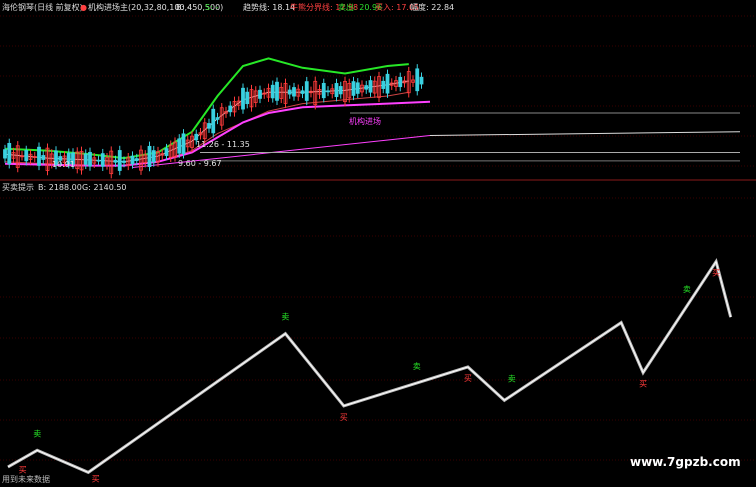 The height and width of the screenshot is (487, 756). I want to click on watermark: www.7gpzb.com, so click(685, 462).